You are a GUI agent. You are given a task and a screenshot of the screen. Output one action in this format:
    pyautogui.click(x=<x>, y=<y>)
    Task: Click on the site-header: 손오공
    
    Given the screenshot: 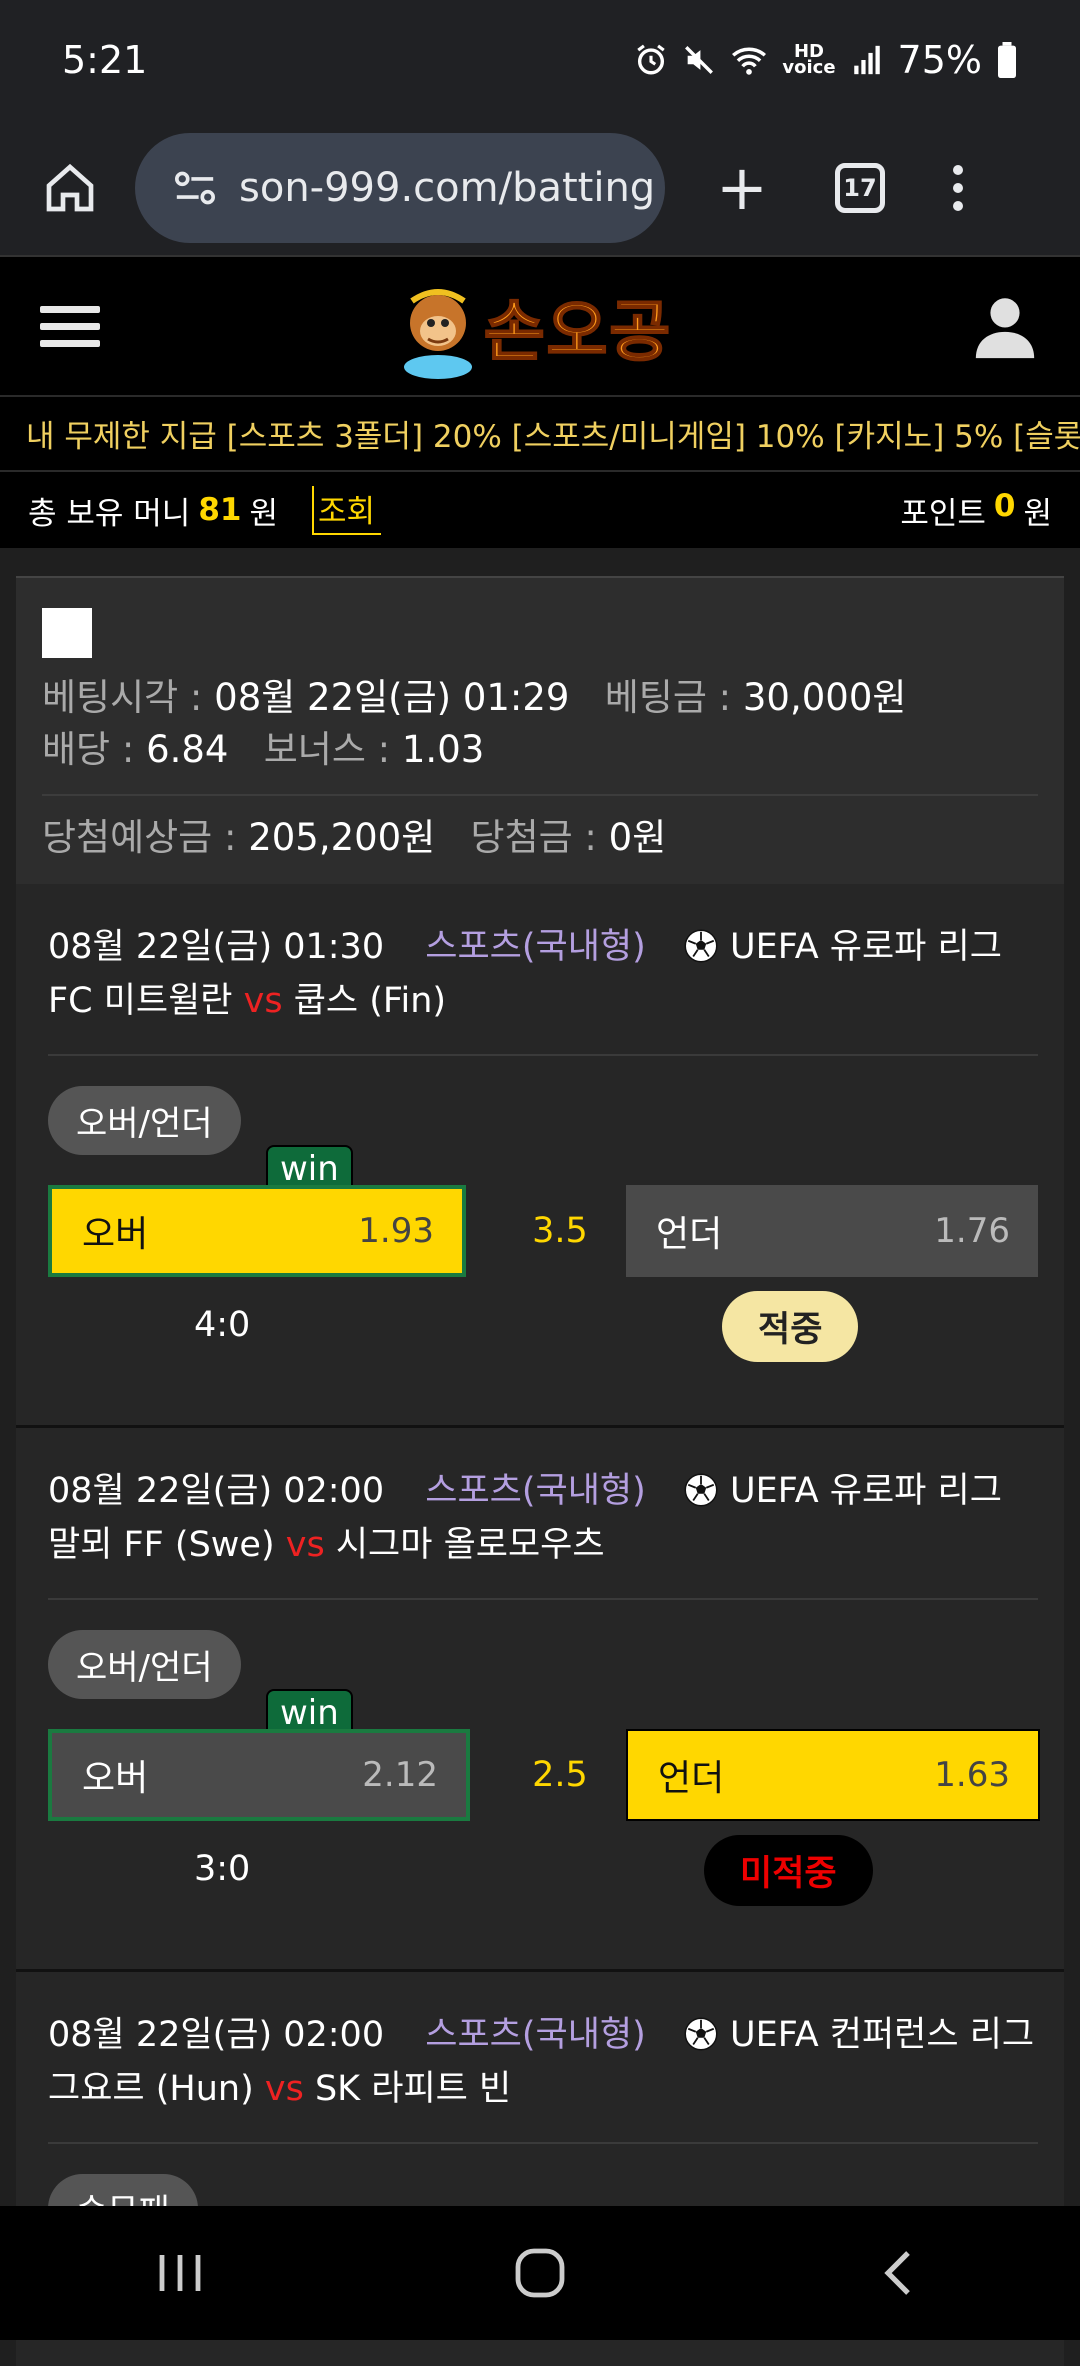 What is the action you would take?
    pyautogui.click(x=540, y=325)
    